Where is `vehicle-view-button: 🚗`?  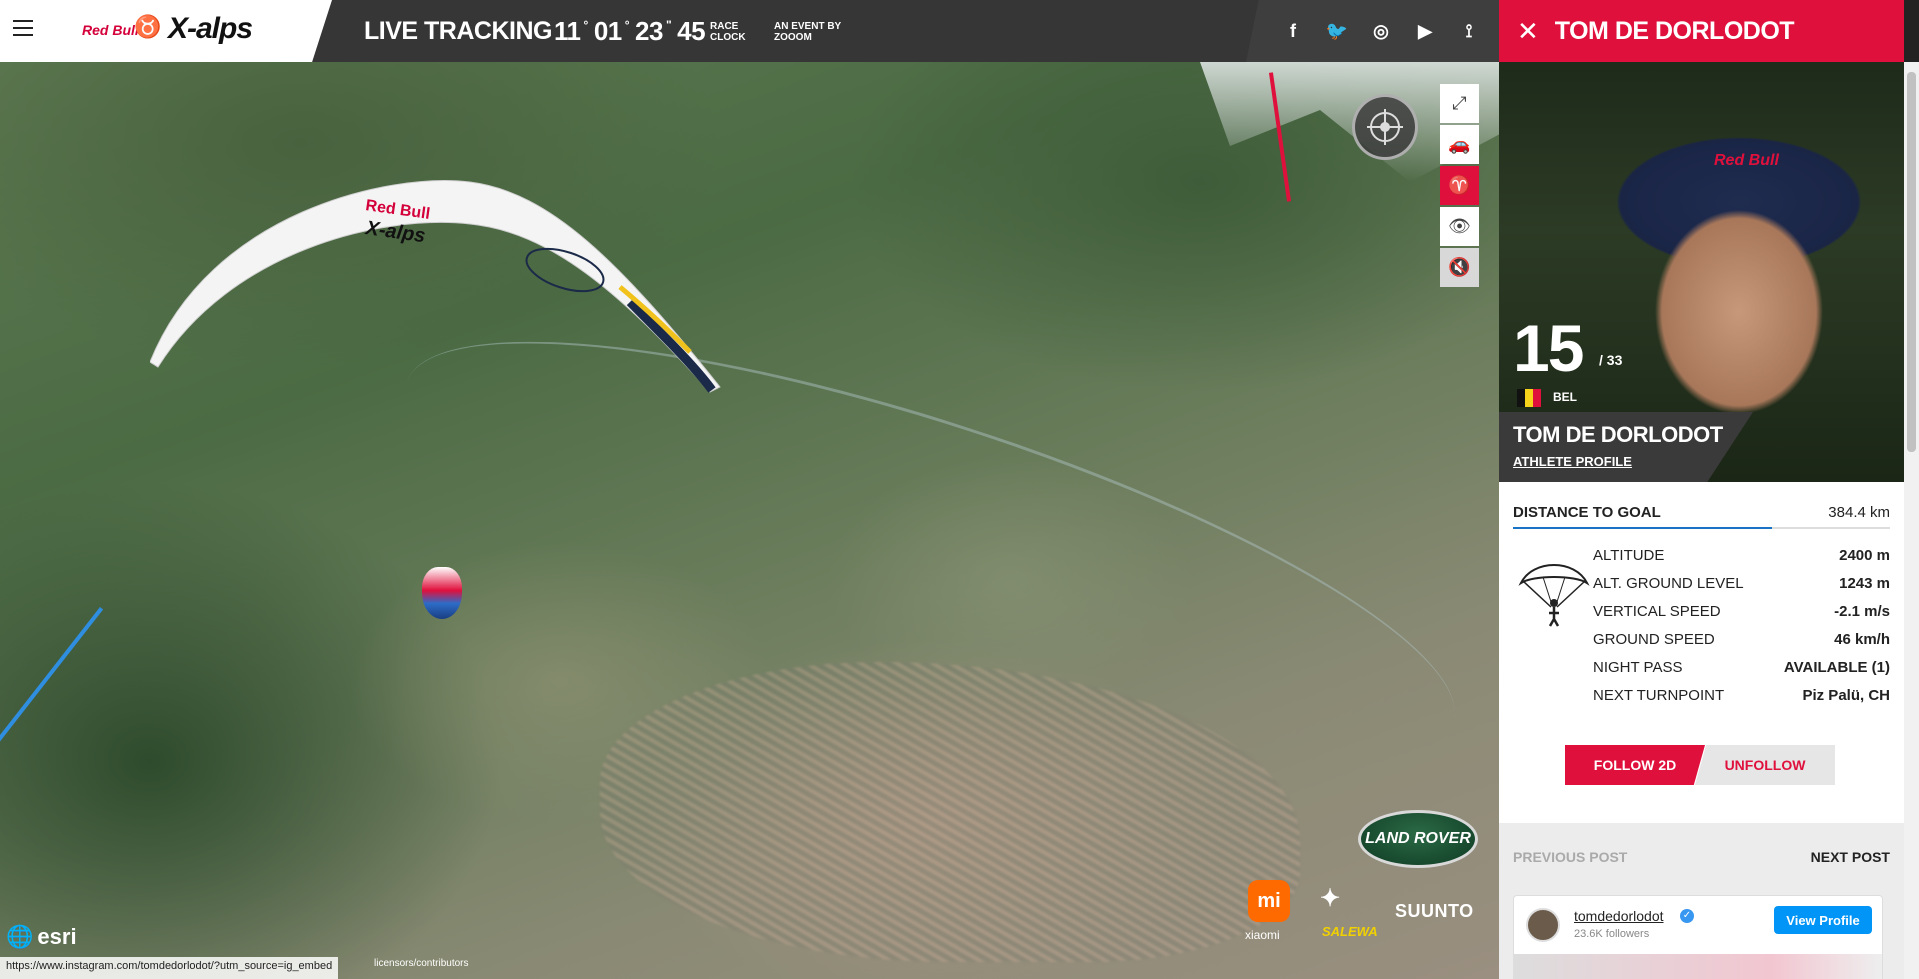 vehicle-view-button: 🚗 is located at coordinates (1459, 144).